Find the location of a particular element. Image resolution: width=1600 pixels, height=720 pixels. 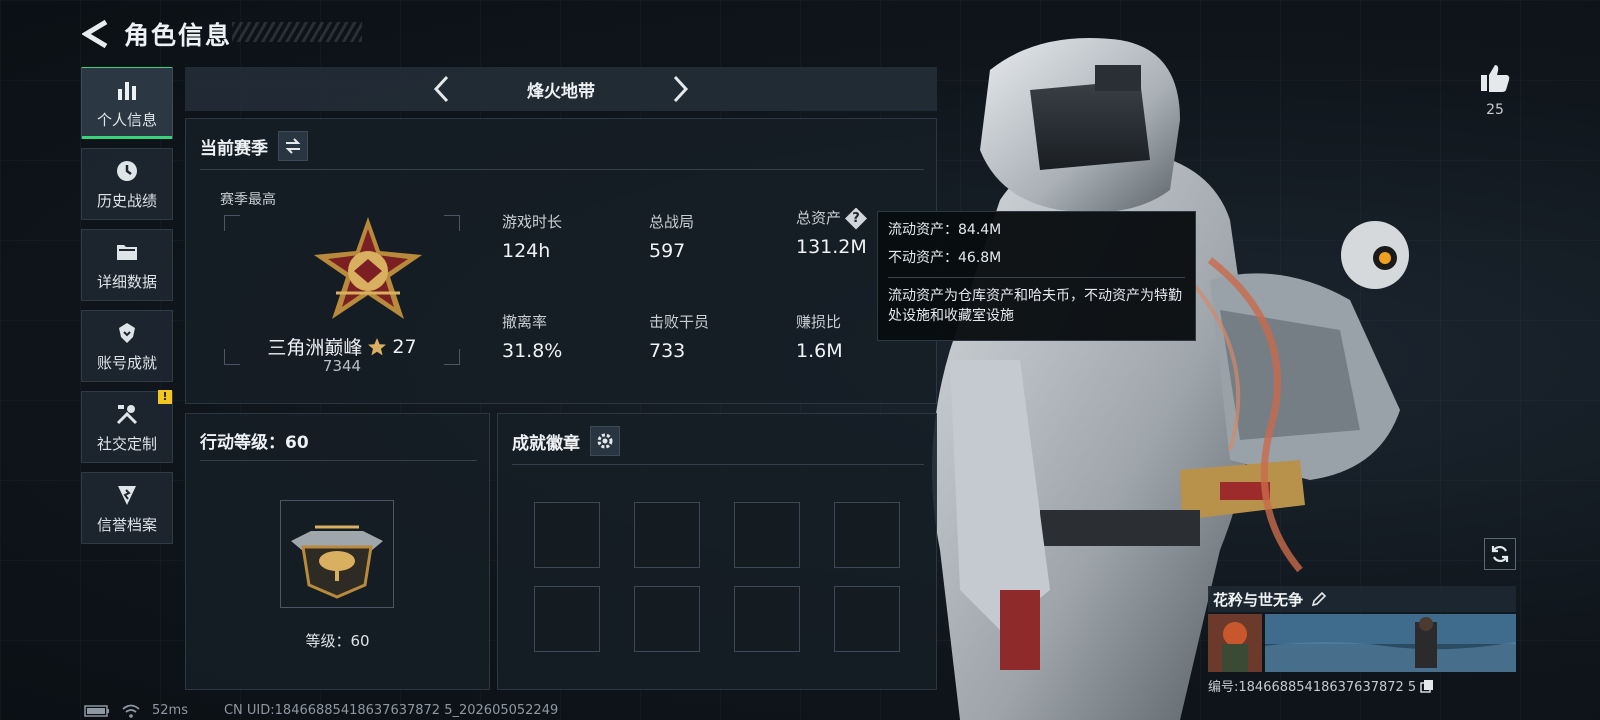

tooltip-divider is located at coordinates (1036, 277).